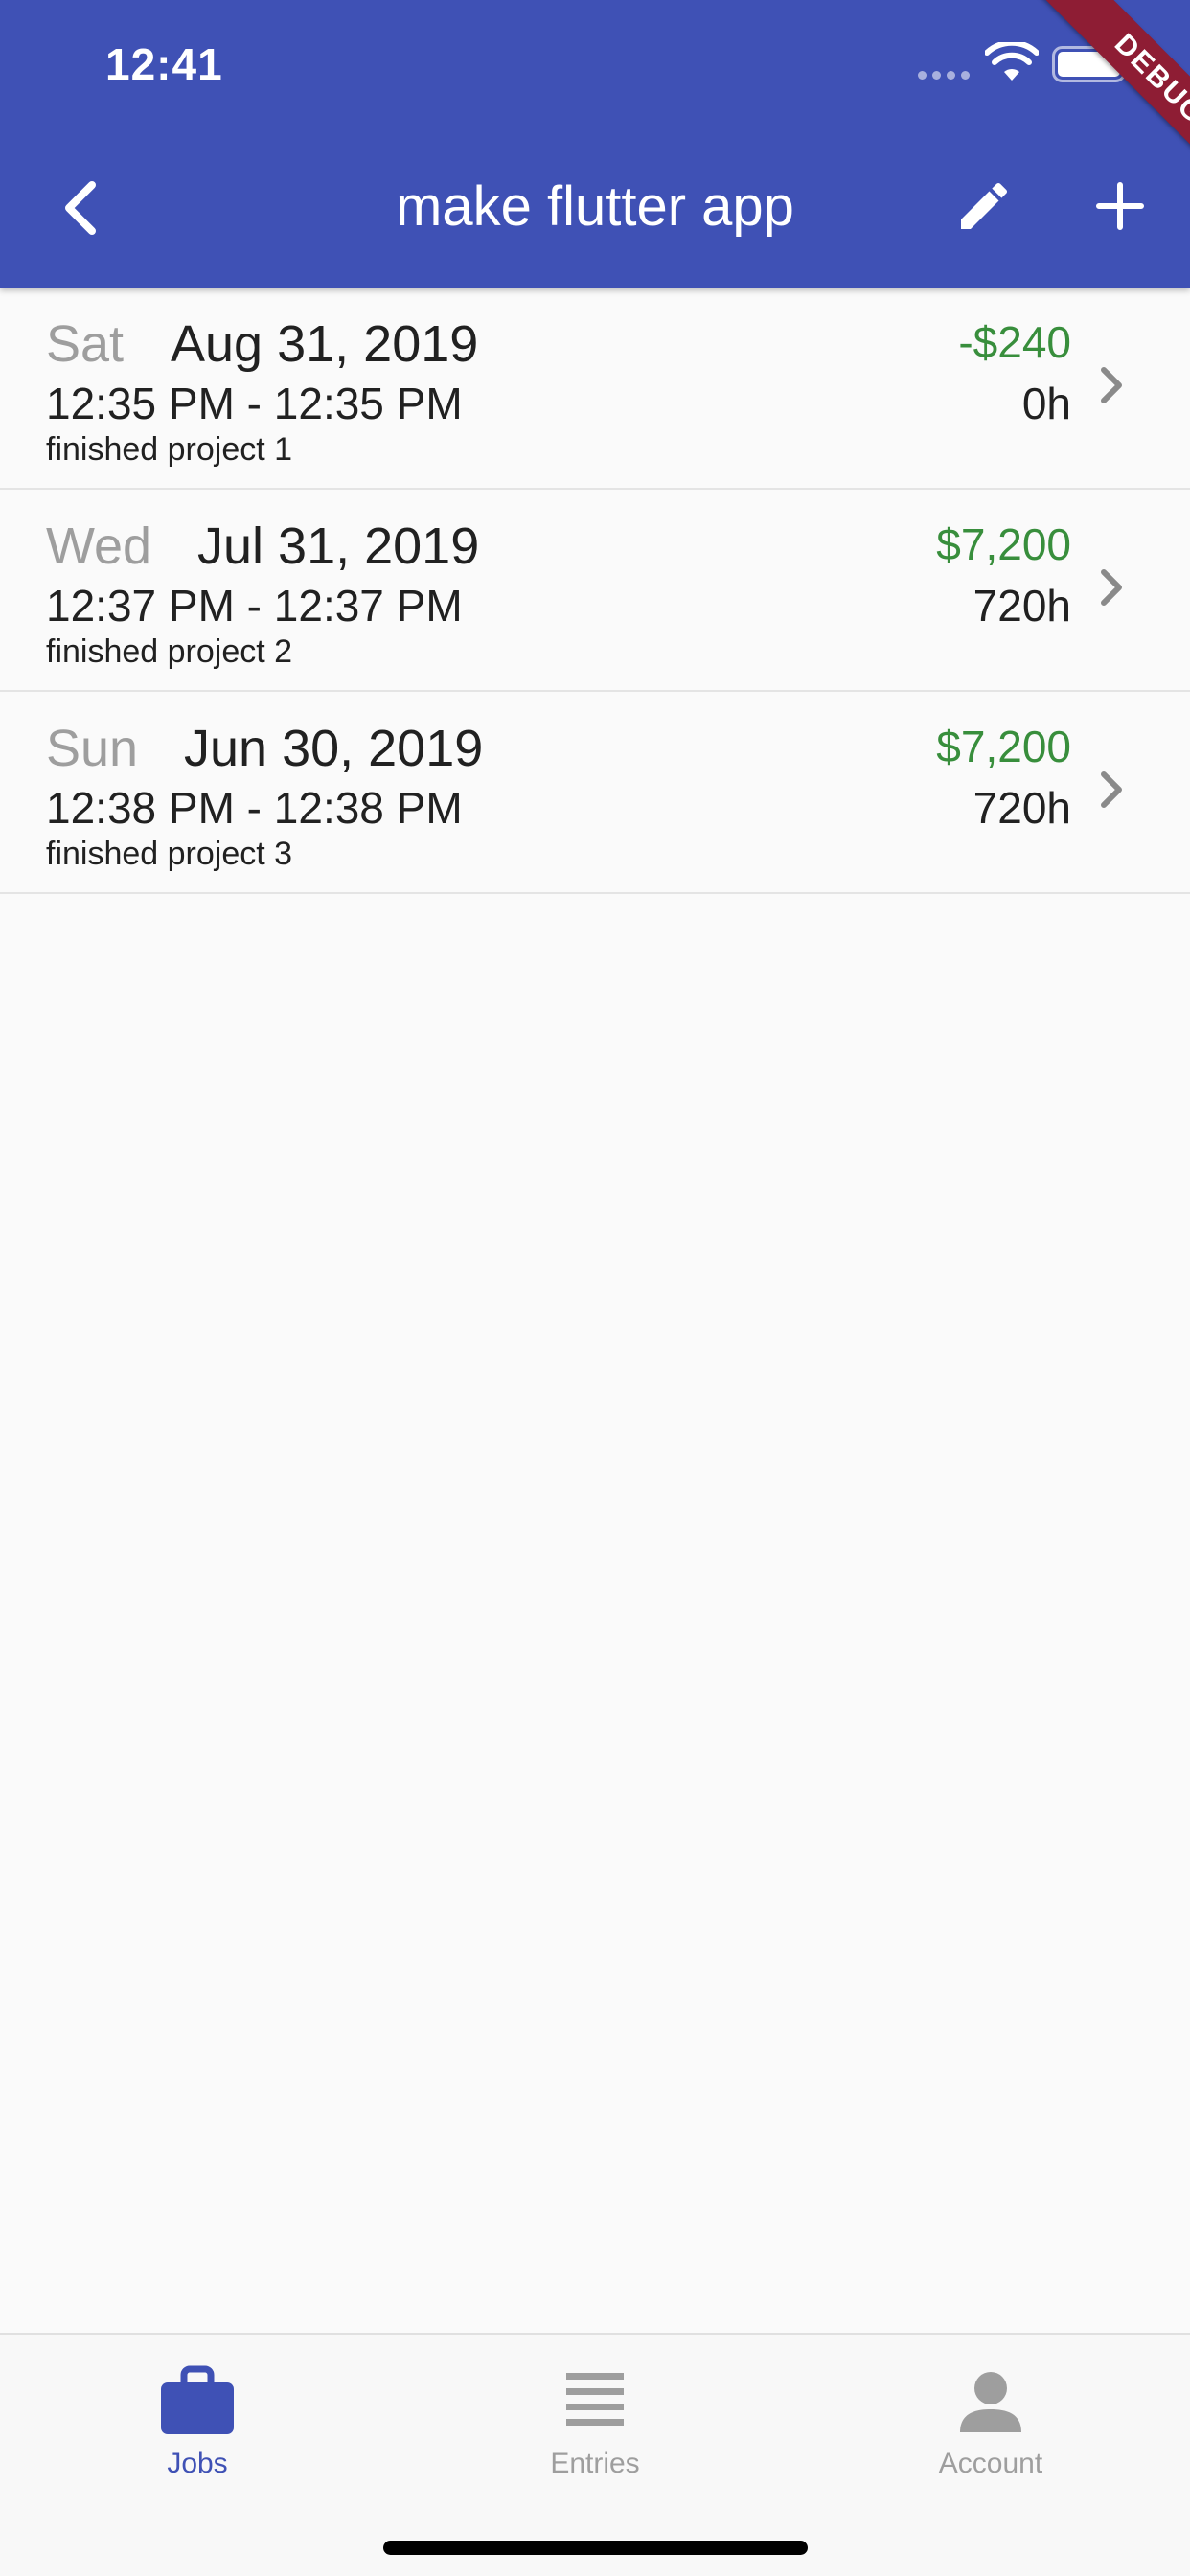 This screenshot has height=2576, width=1190. I want to click on add-button, so click(1120, 206).